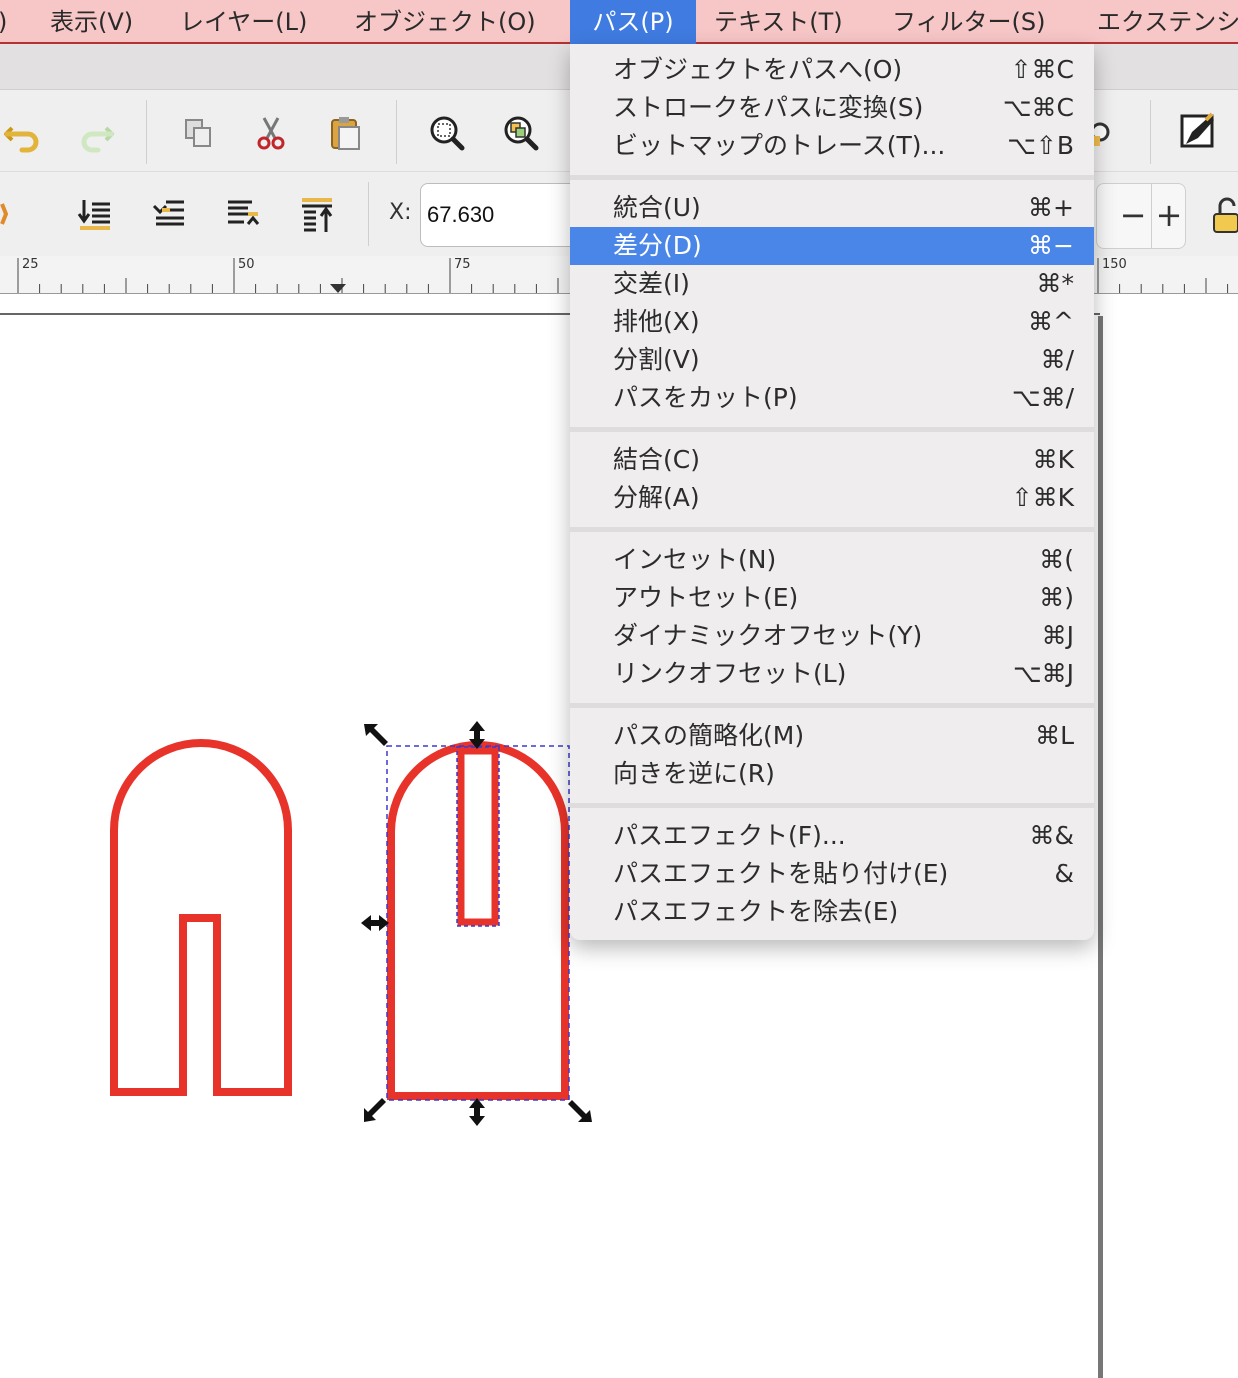 The height and width of the screenshot is (1378, 1238). What do you see at coordinates (345, 133) in the screenshot?
I see `paste-icon` at bounding box center [345, 133].